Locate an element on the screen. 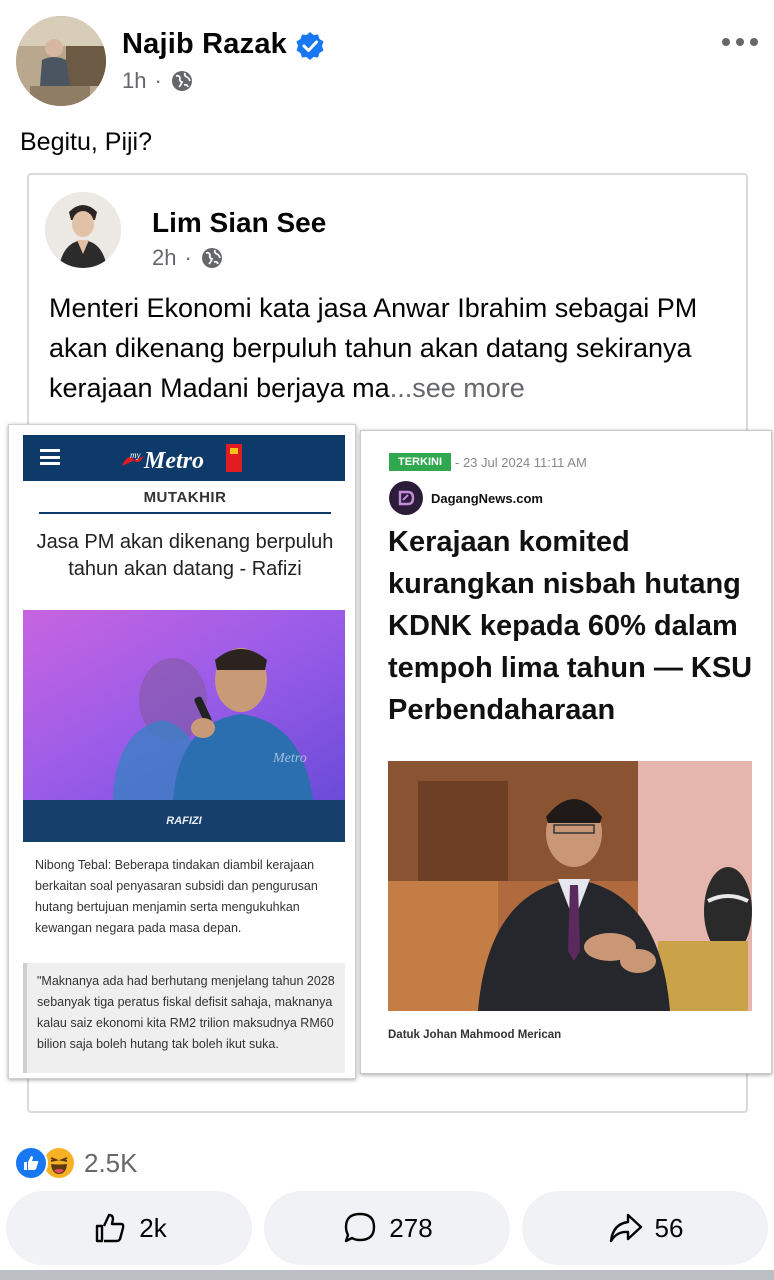 This screenshot has width=774, height=1280. comment-button: 278 is located at coordinates (387, 1228).